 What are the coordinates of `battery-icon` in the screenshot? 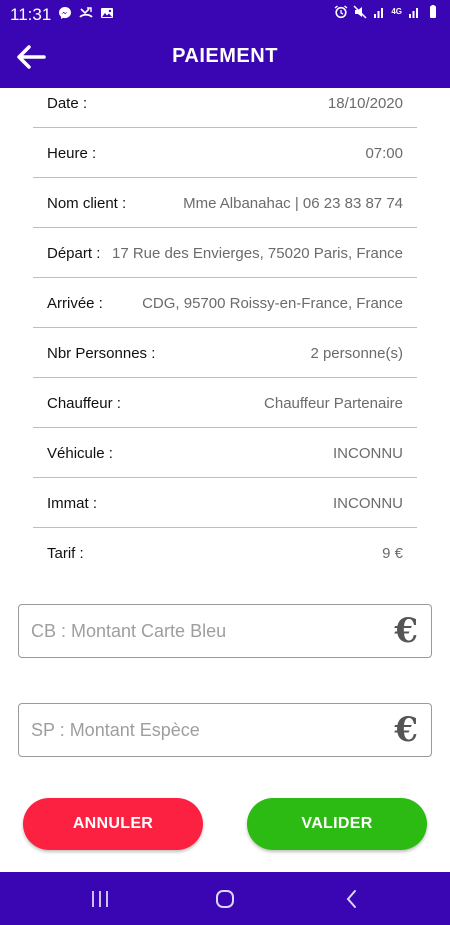 It's located at (433, 11).